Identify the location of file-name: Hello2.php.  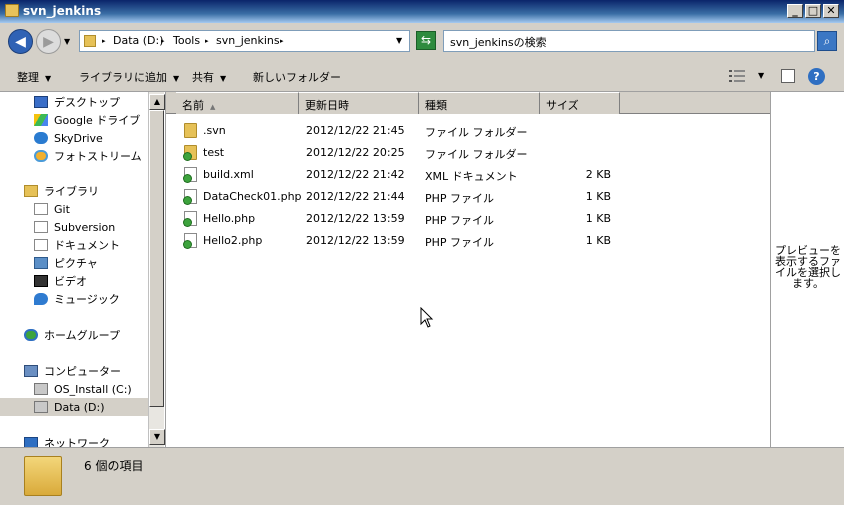
(233, 240).